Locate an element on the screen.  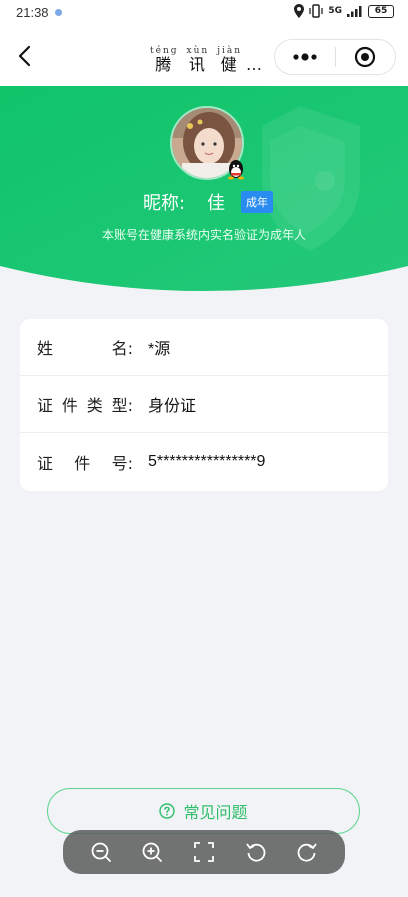
close-button is located at coordinates (365, 57).